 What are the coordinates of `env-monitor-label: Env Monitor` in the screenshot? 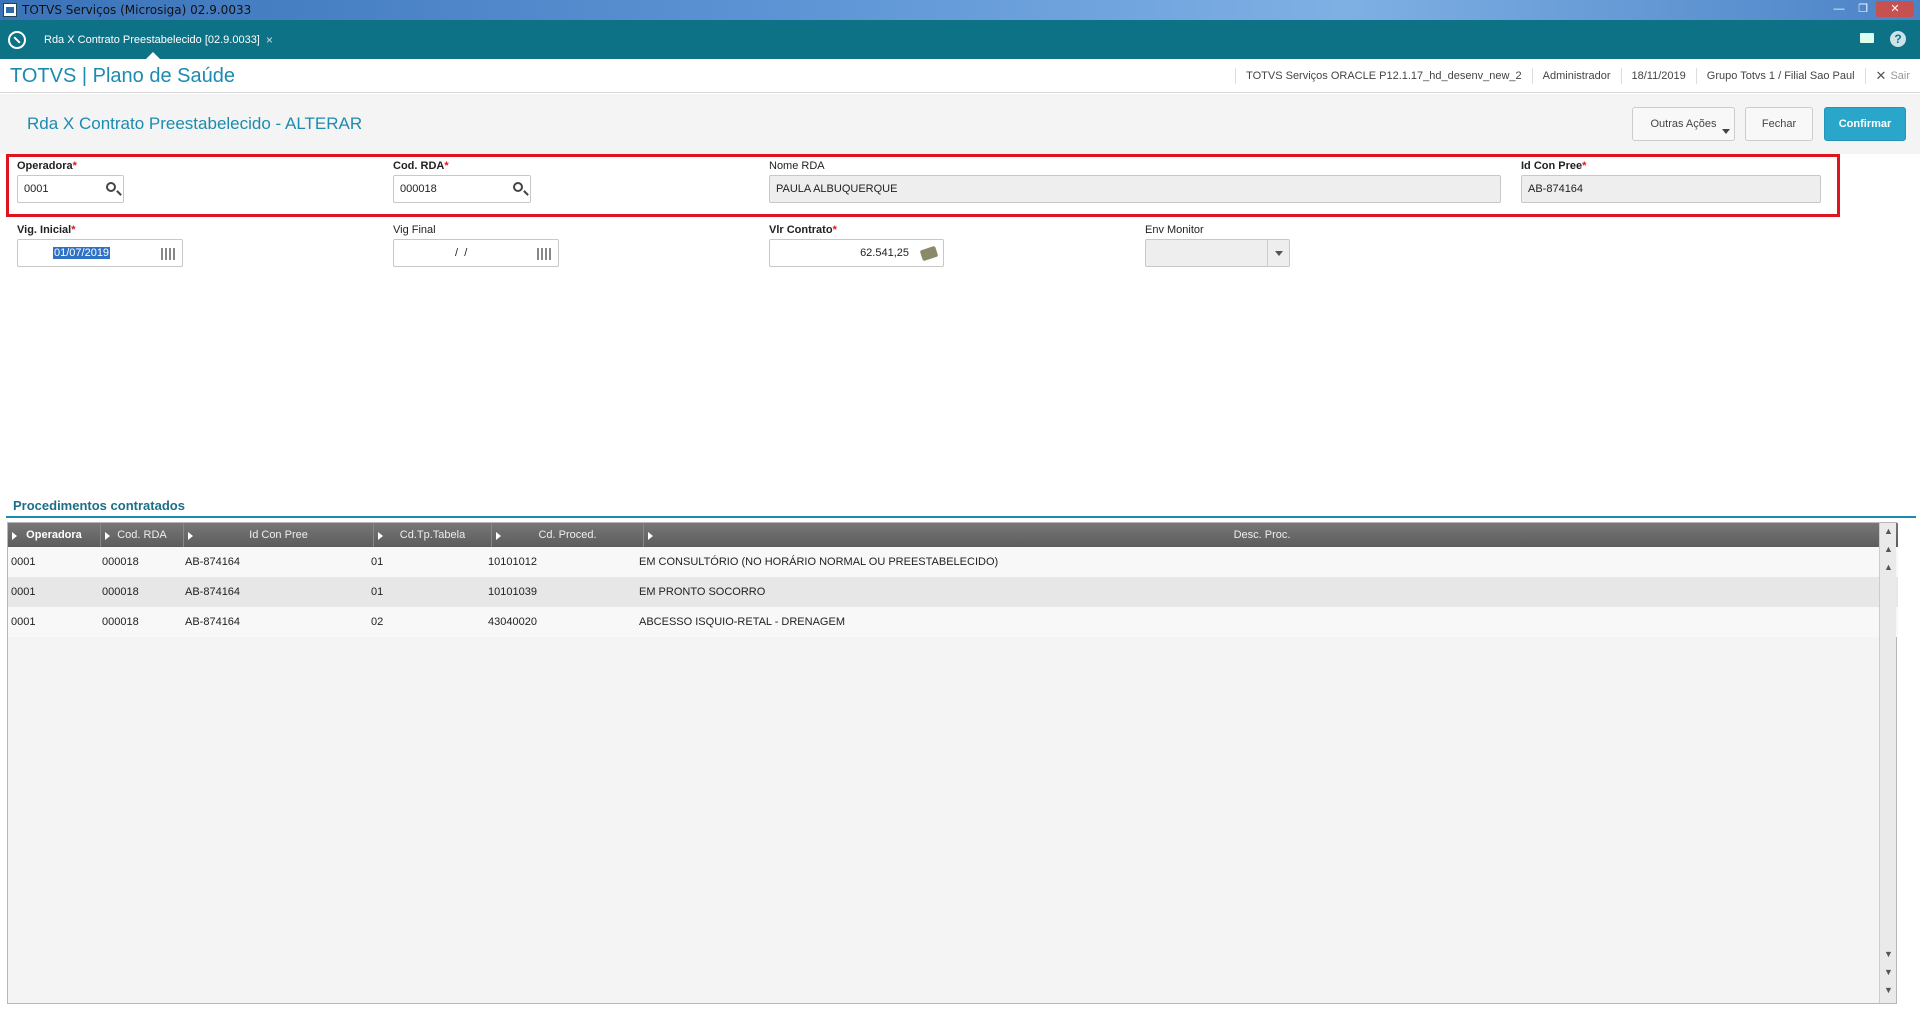 It's located at (1174, 230).